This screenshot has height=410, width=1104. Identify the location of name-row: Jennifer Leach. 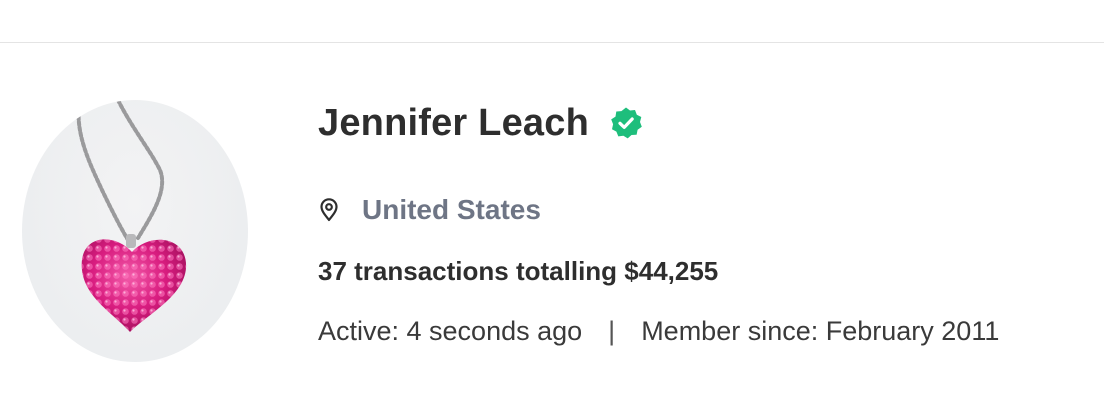
(480, 123).